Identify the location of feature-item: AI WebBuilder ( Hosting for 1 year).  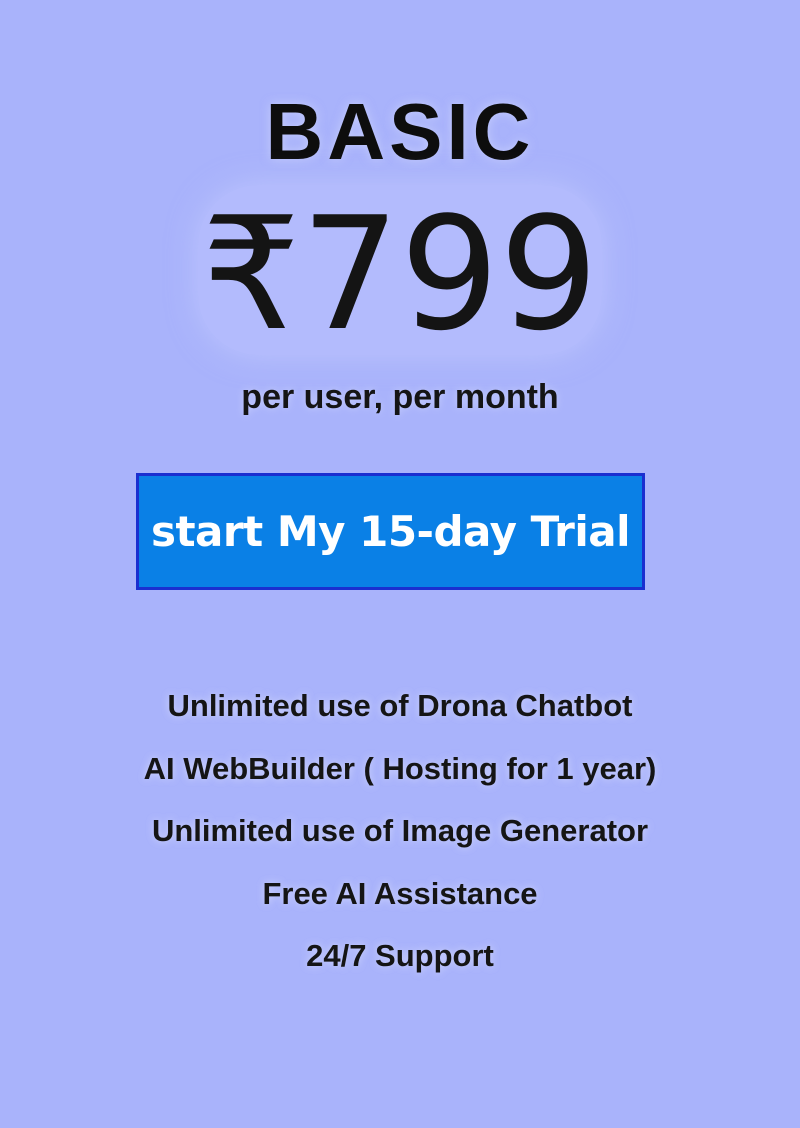
(400, 768).